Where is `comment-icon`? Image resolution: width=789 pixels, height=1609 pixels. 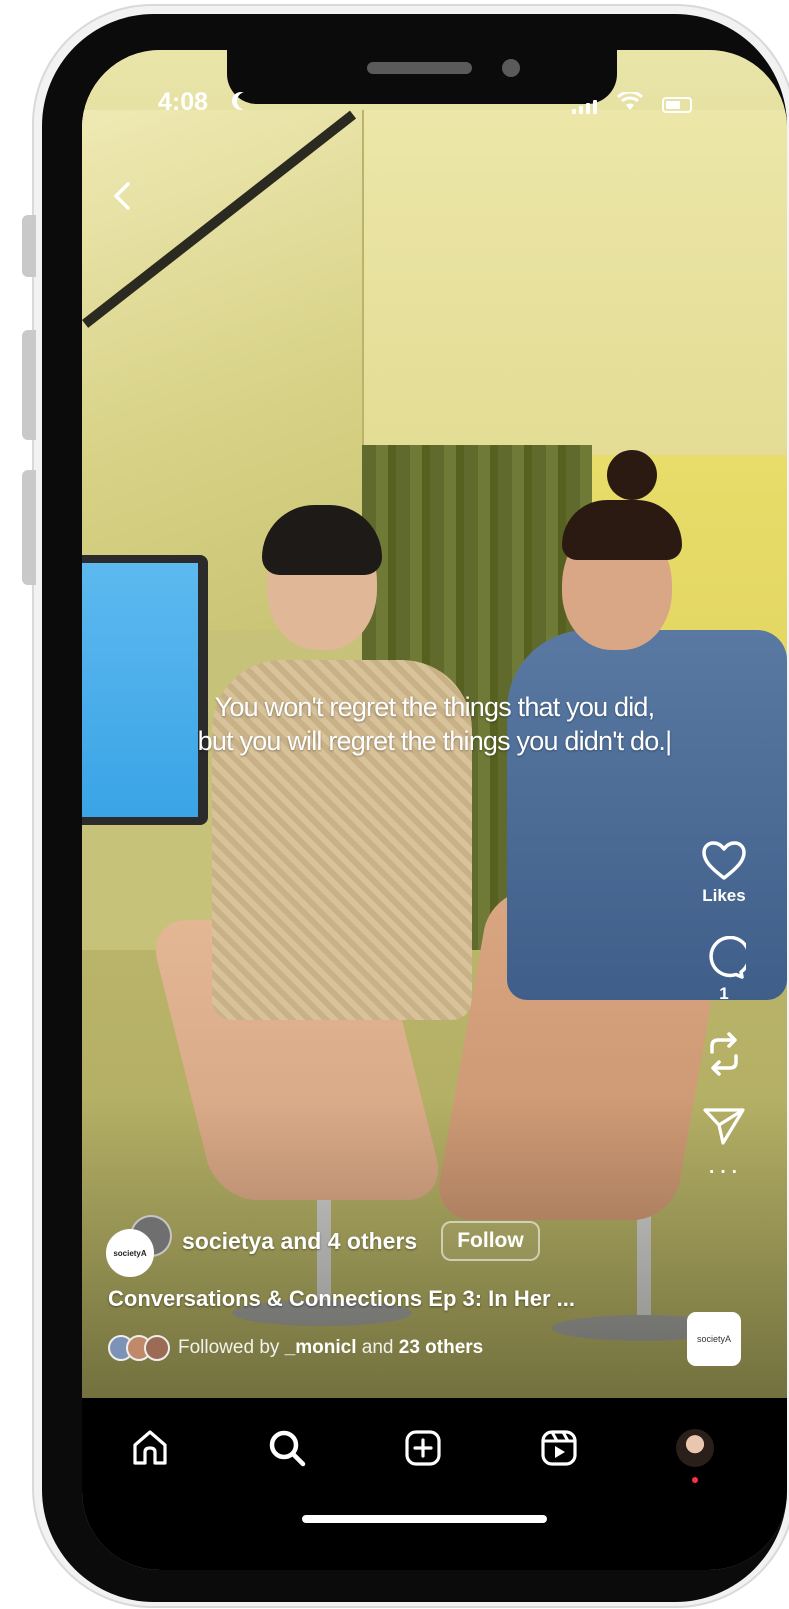 comment-icon is located at coordinates (727, 957).